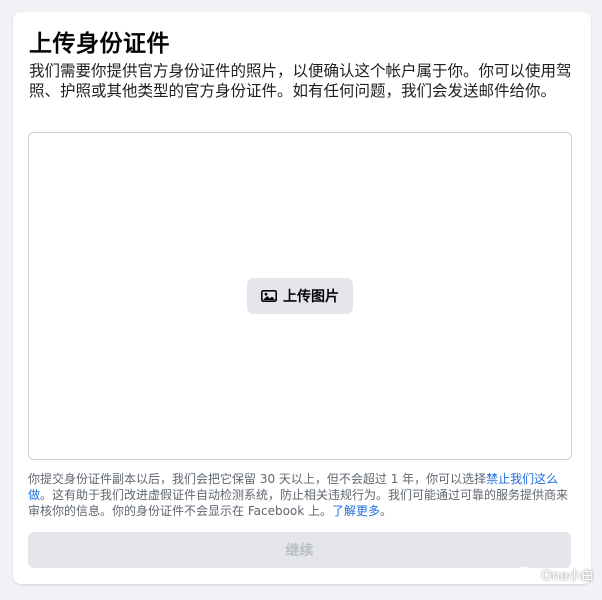 The width and height of the screenshot is (602, 600). What do you see at coordinates (526, 575) in the screenshot?
I see `wechat-icon` at bounding box center [526, 575].